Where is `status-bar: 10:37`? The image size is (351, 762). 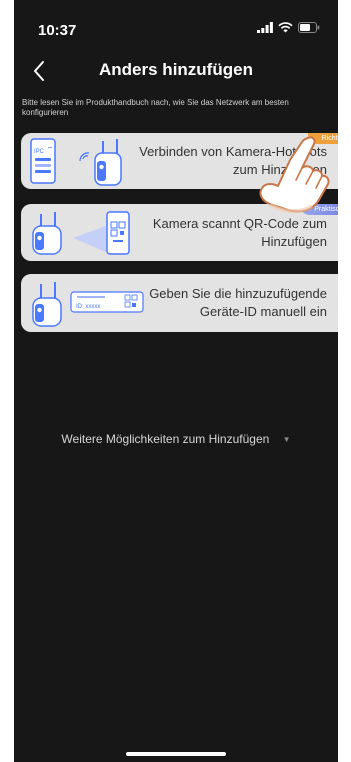
status-bar: 10:37 is located at coordinates (176, 22).